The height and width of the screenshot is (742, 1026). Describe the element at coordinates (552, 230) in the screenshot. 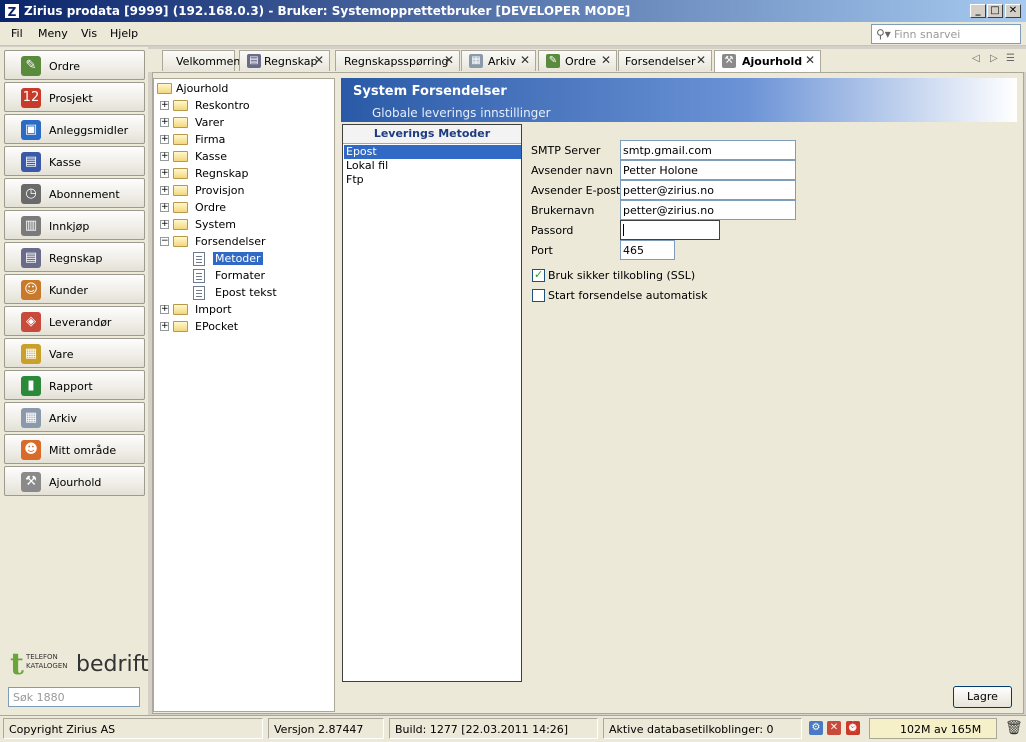

I see `password-label: Passord` at that location.